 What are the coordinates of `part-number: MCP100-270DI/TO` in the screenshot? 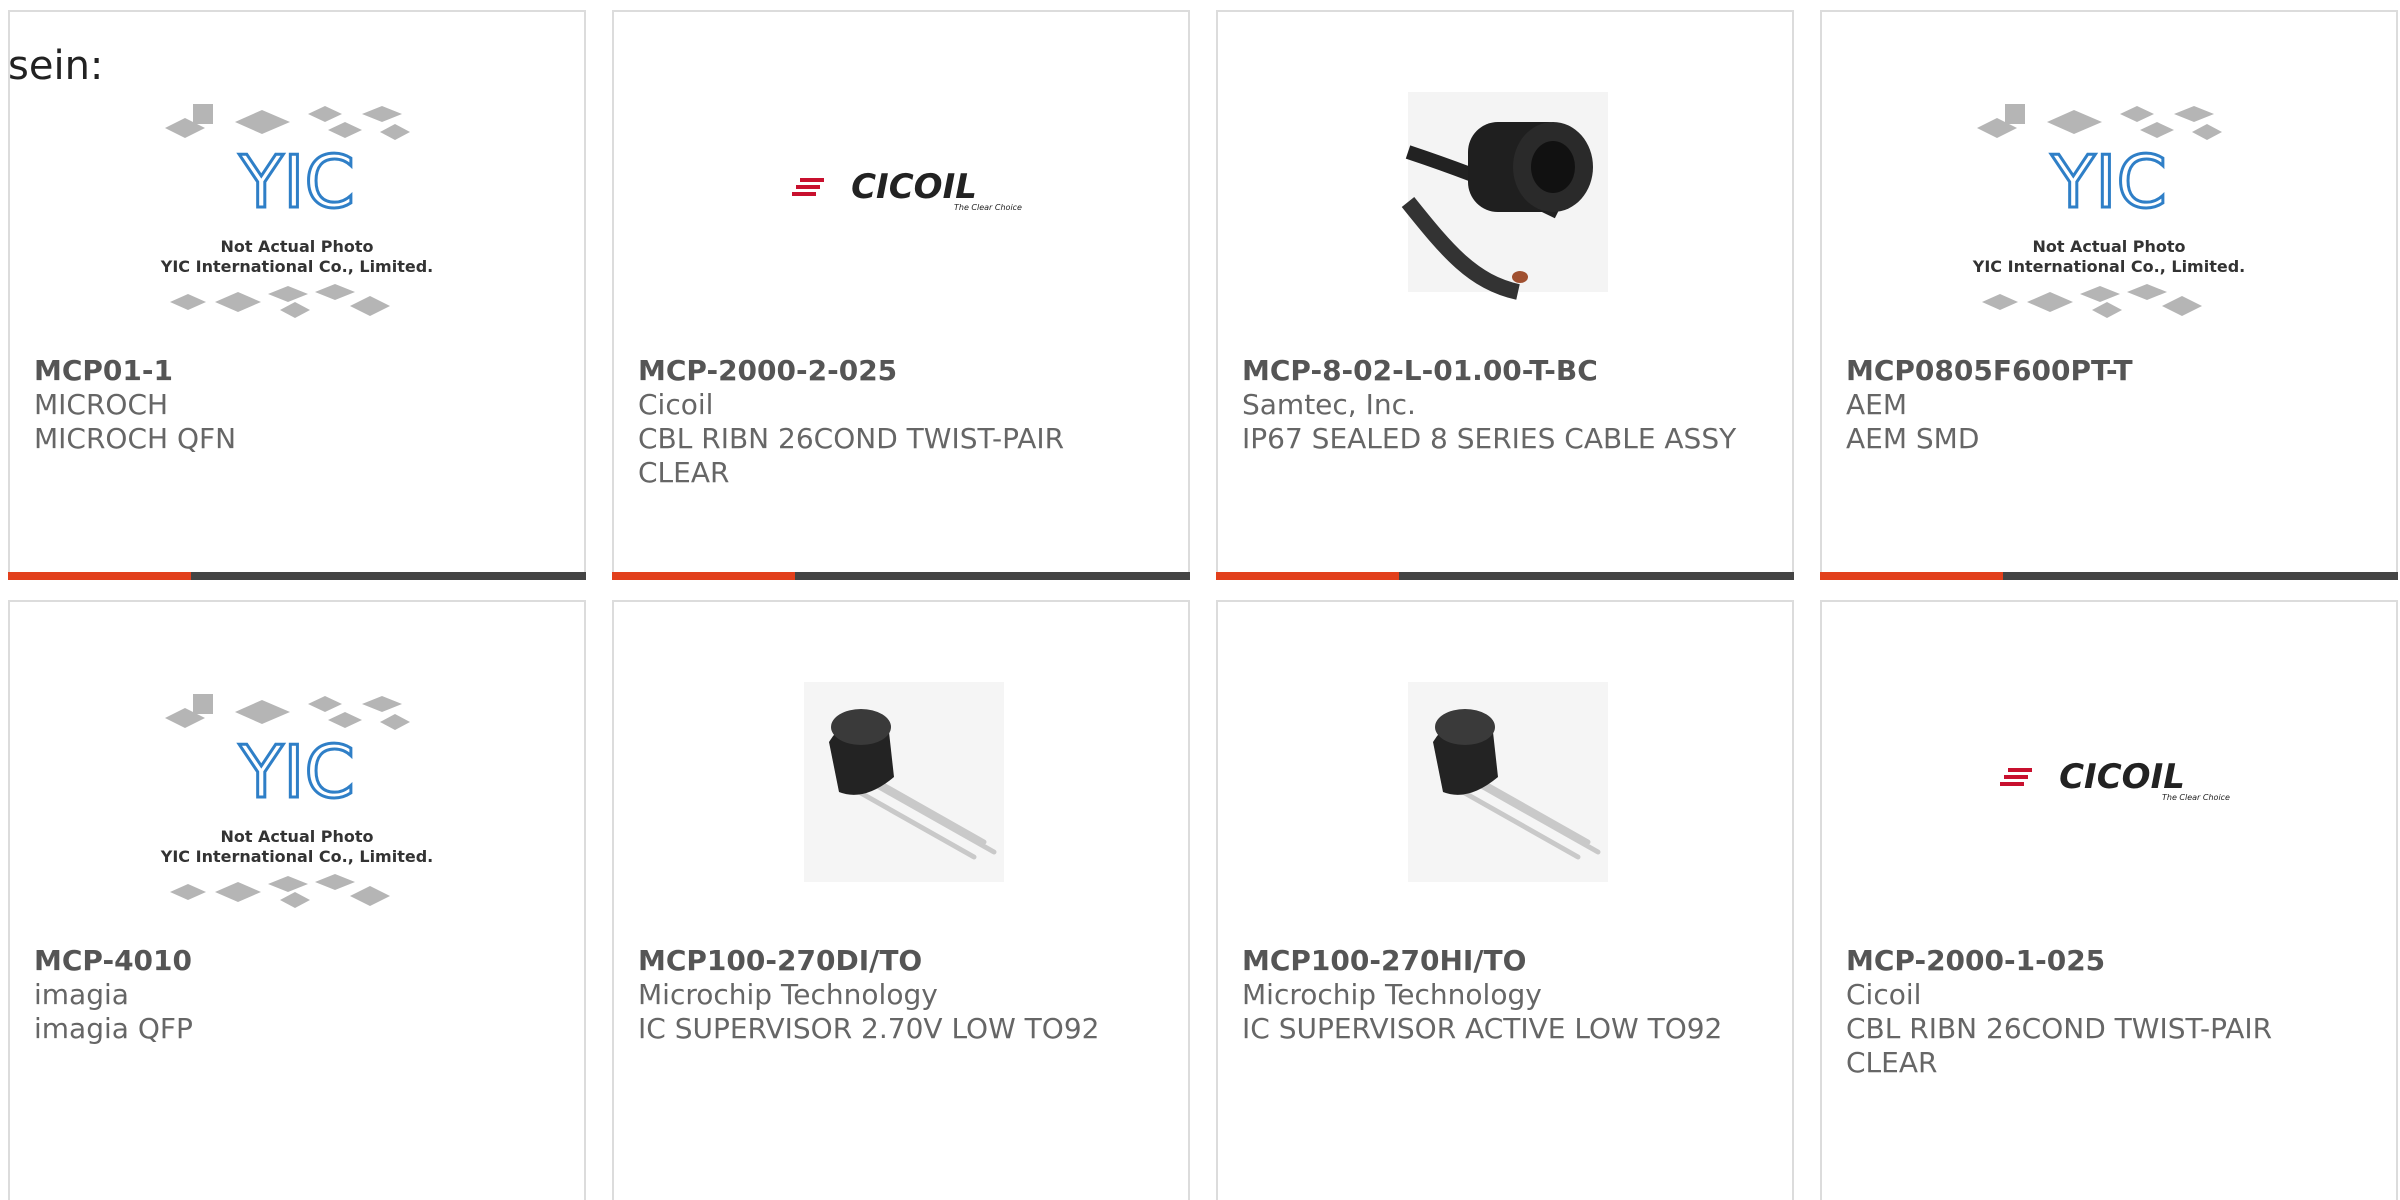 It's located at (901, 961).